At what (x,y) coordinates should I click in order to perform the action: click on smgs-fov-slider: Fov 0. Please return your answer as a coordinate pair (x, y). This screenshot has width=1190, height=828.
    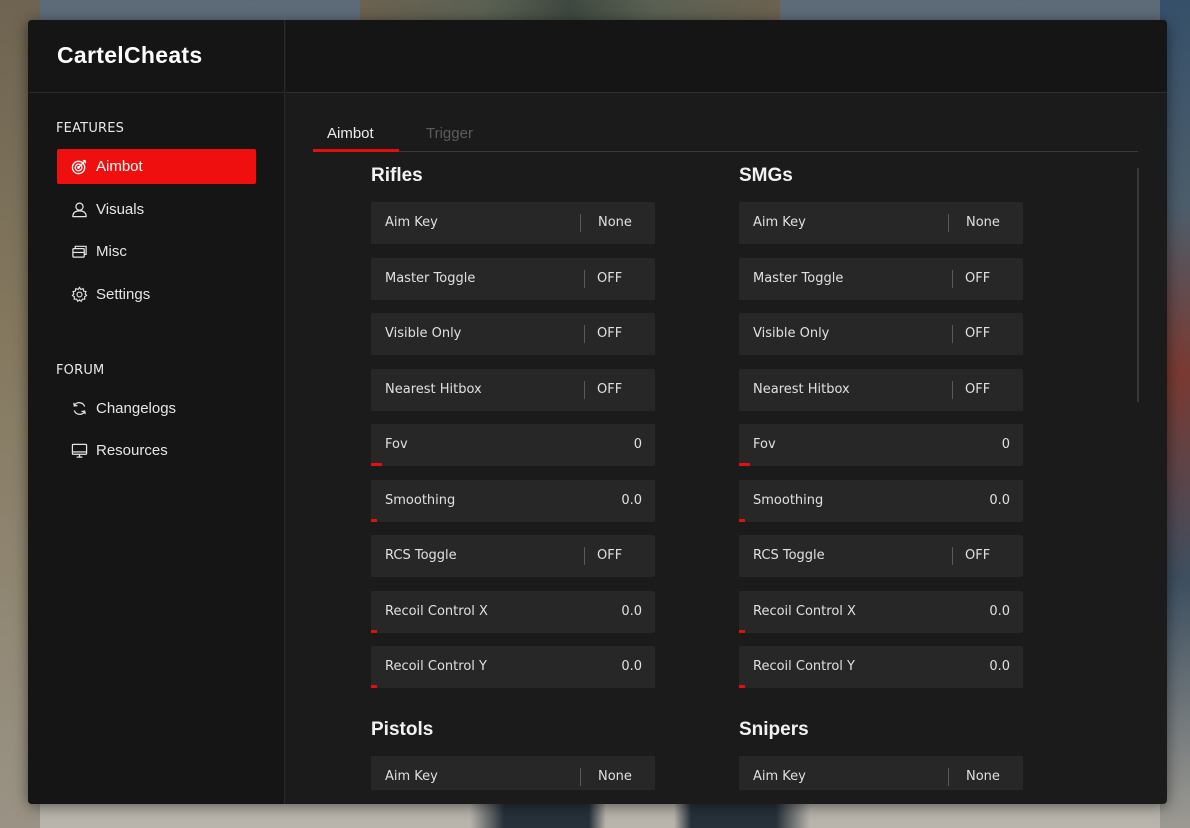
    Looking at the image, I should click on (881, 445).